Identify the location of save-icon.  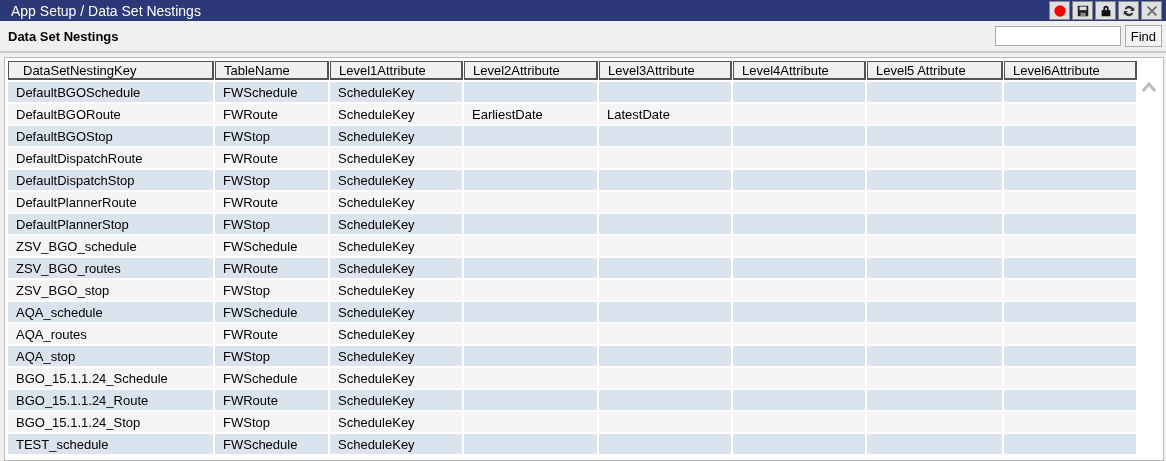
(1082, 10).